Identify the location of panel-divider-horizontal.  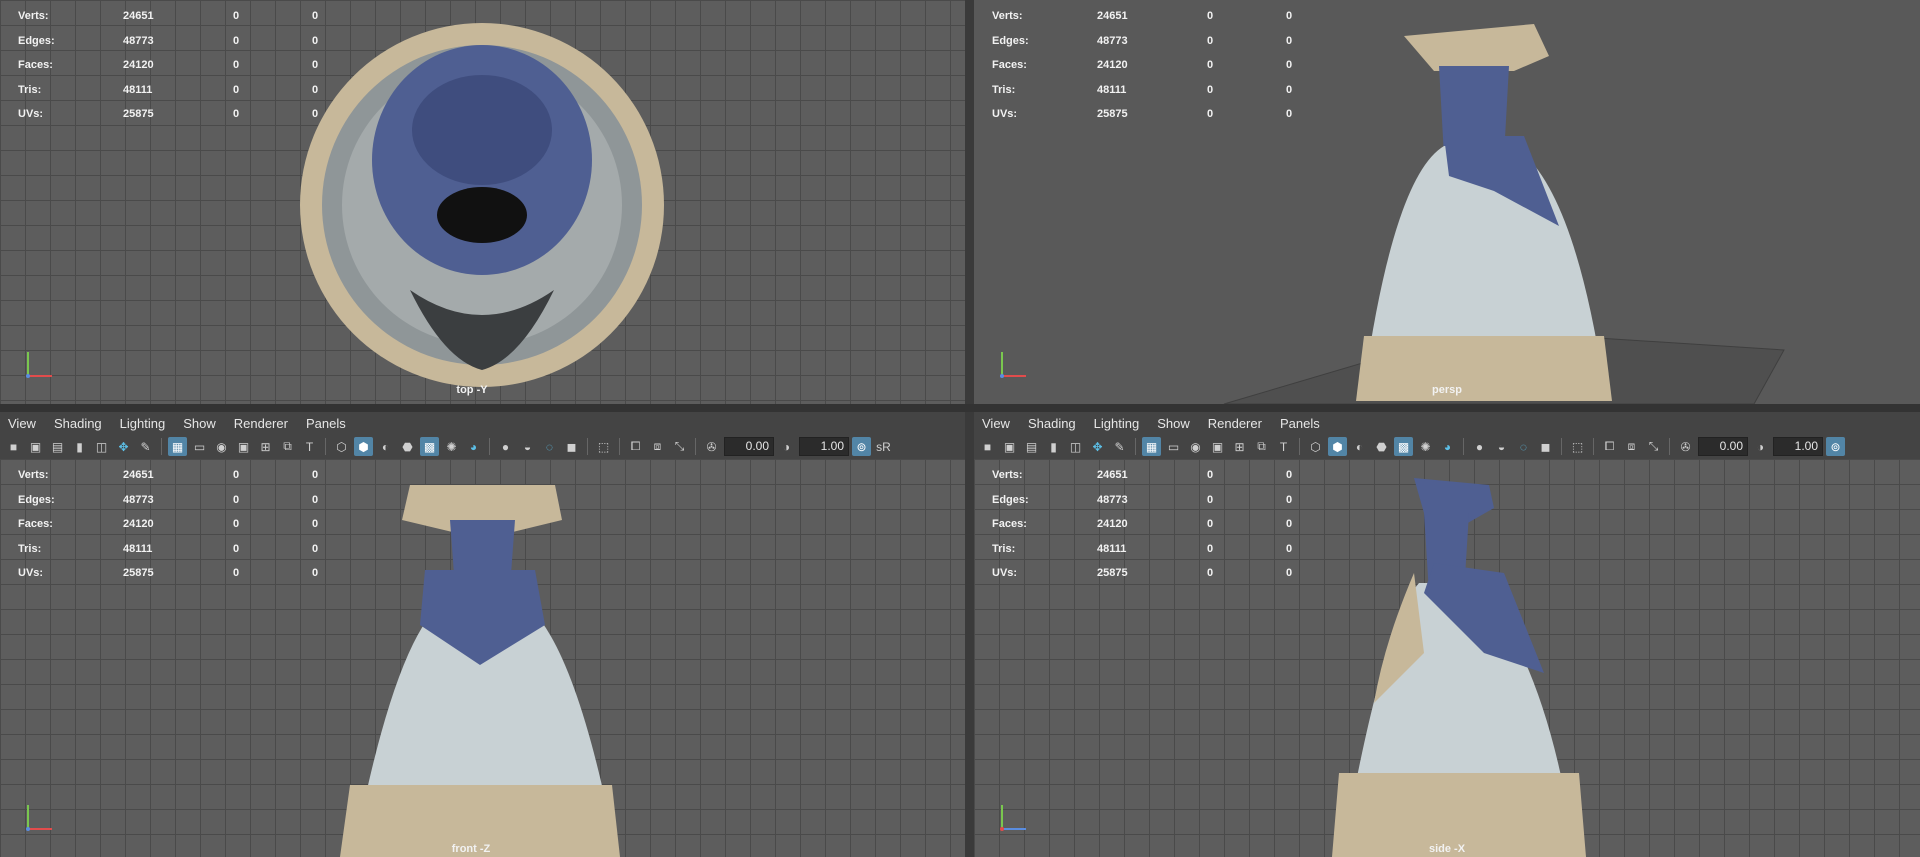
(960, 408).